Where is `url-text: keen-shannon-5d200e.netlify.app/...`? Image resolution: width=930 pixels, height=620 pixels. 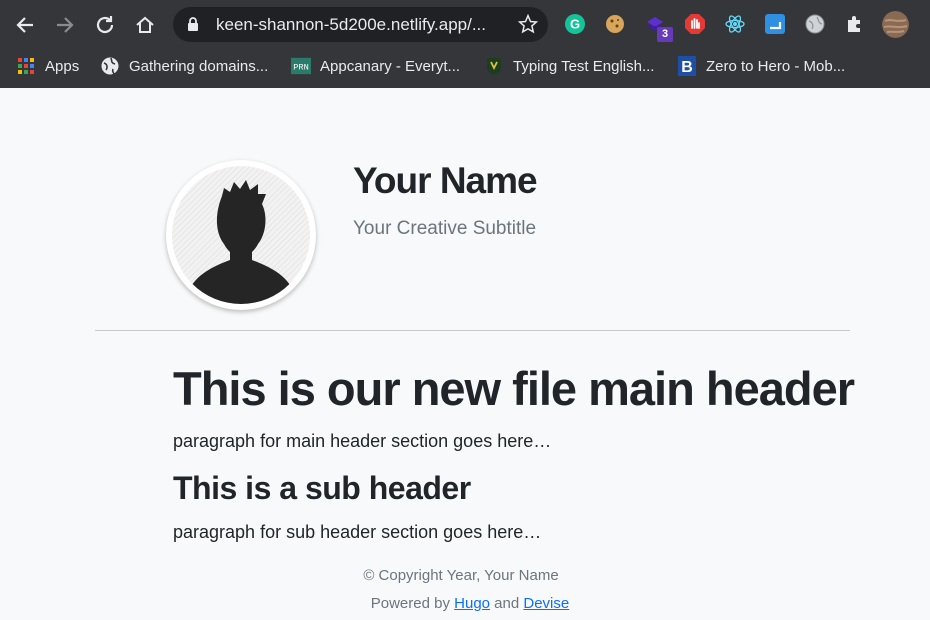 url-text: keen-shannon-5d200e.netlify.app/... is located at coordinates (351, 24).